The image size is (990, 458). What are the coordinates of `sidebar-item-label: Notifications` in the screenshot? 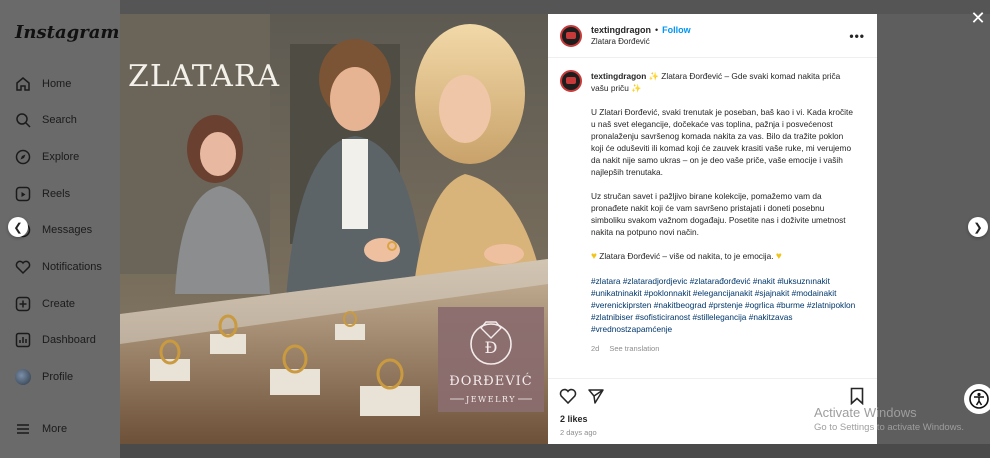 It's located at (72, 267).